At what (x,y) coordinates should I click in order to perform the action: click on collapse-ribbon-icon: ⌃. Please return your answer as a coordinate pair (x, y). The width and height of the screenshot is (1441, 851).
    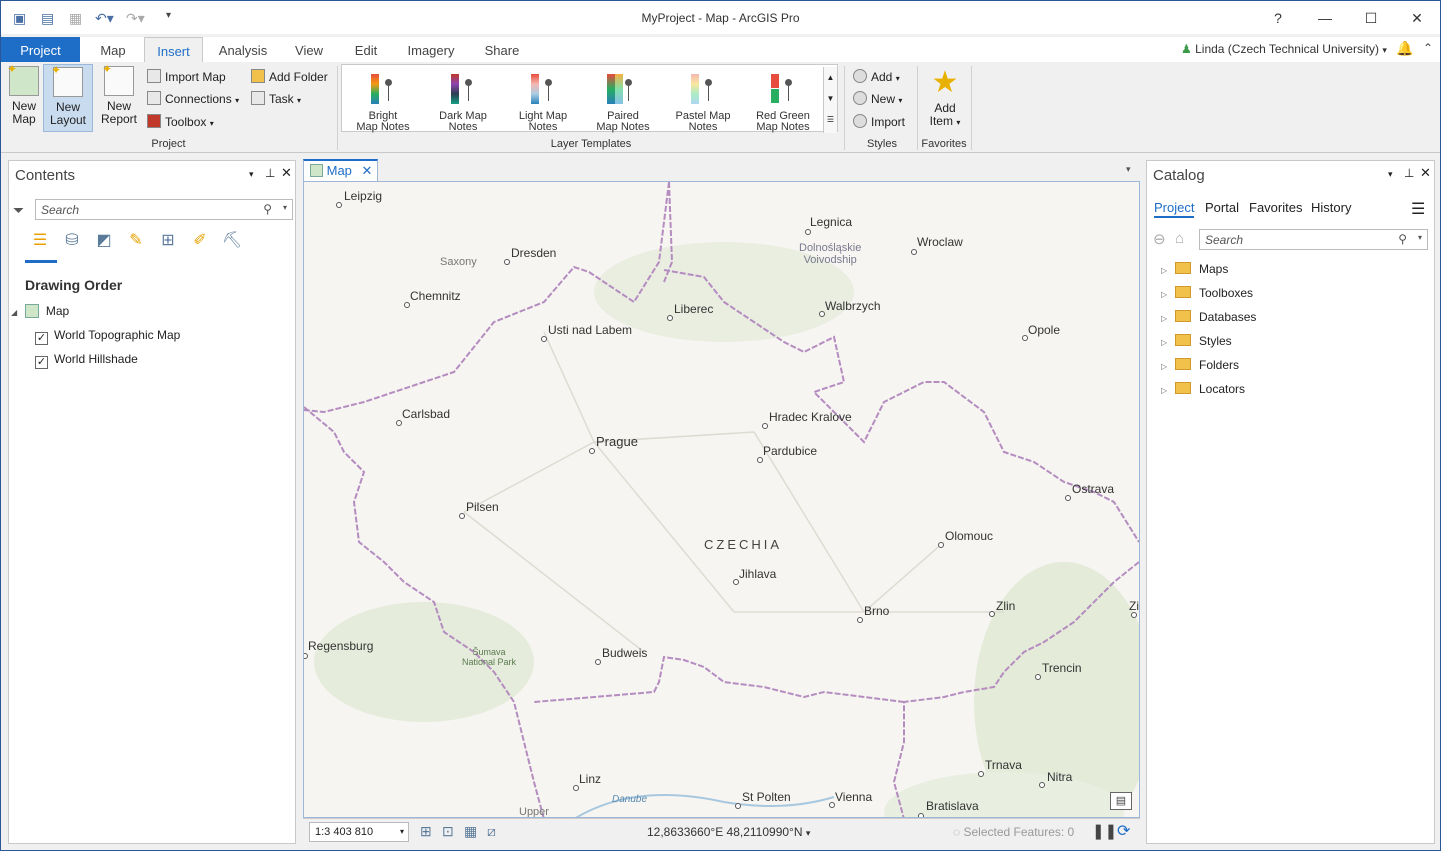
    Looking at the image, I should click on (1428, 48).